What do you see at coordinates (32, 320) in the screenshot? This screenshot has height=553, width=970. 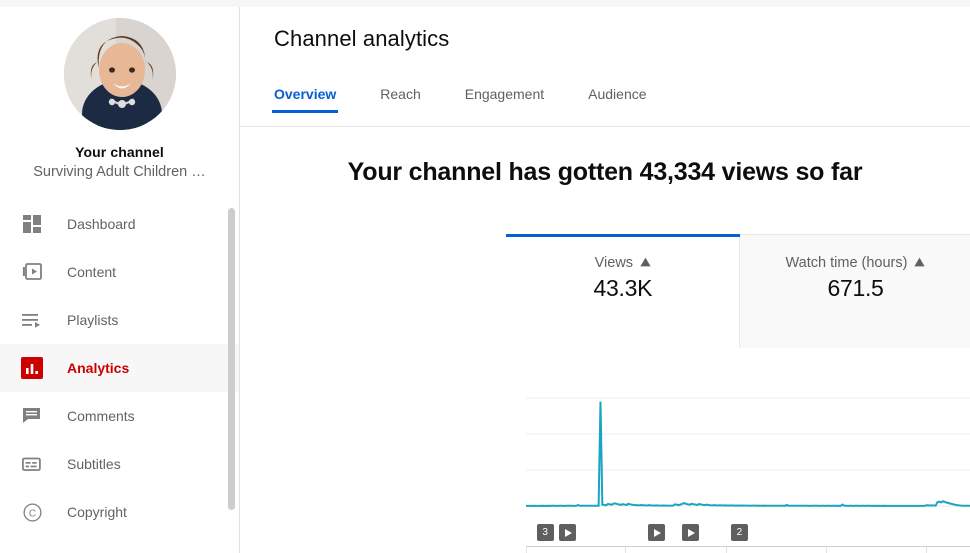 I see `playlists-icon` at bounding box center [32, 320].